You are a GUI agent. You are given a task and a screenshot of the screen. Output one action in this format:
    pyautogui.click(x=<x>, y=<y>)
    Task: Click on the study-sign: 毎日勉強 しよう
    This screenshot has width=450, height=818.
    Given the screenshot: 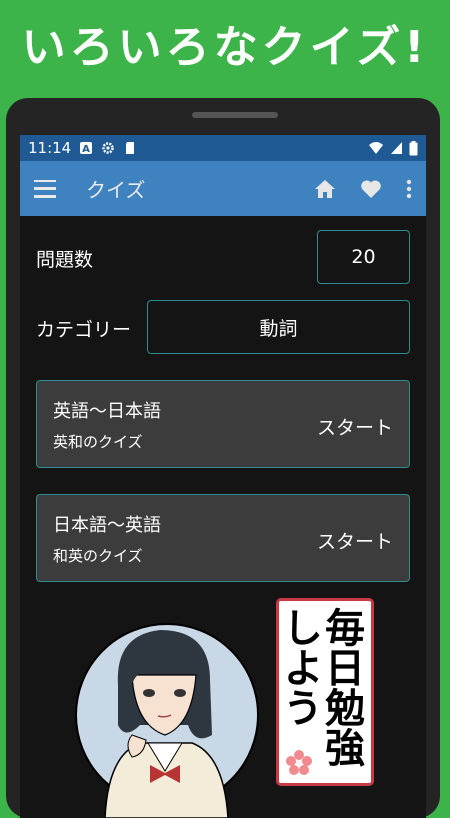 What is the action you would take?
    pyautogui.click(x=325, y=692)
    